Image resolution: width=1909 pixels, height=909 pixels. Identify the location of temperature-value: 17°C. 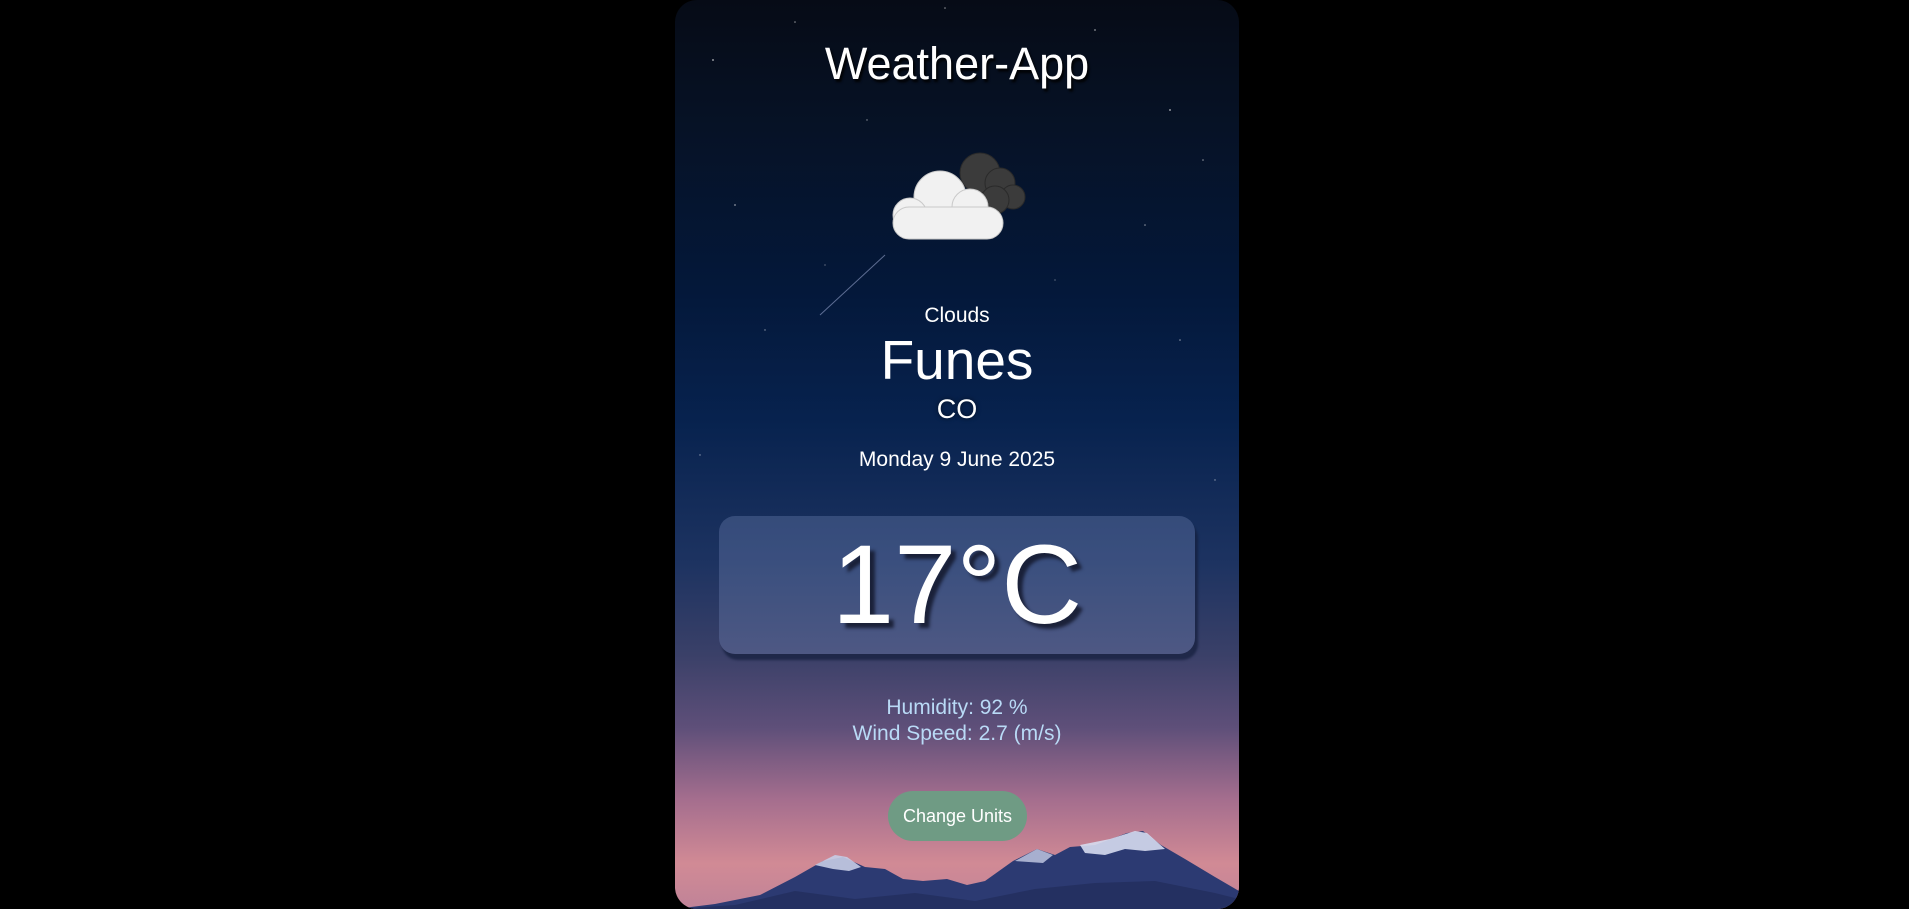
(957, 584).